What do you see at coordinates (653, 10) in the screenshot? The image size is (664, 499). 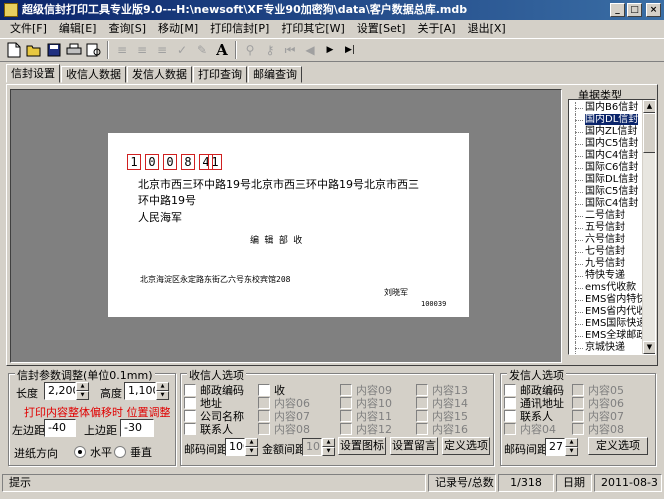 I see `close-button: ×` at bounding box center [653, 10].